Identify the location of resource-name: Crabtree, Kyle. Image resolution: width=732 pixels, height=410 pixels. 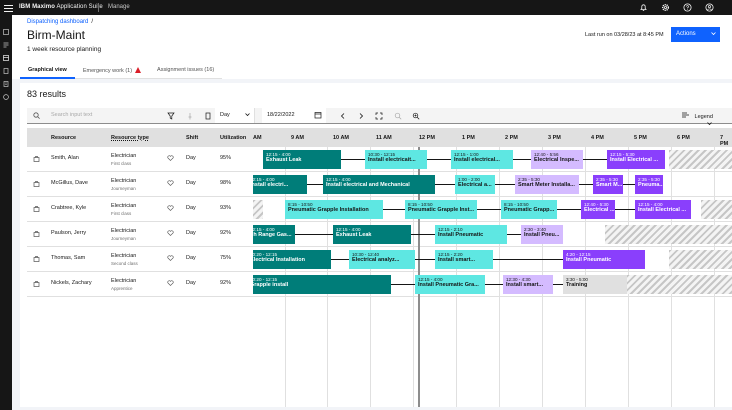
(68, 208).